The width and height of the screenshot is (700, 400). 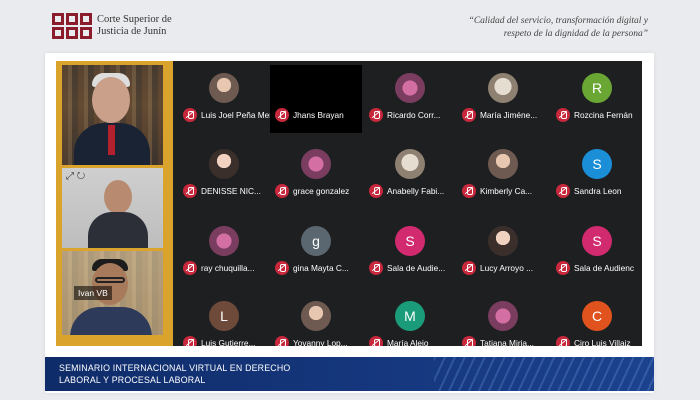 I want to click on participant-label: Jhans Brayan, so click(x=319, y=115).